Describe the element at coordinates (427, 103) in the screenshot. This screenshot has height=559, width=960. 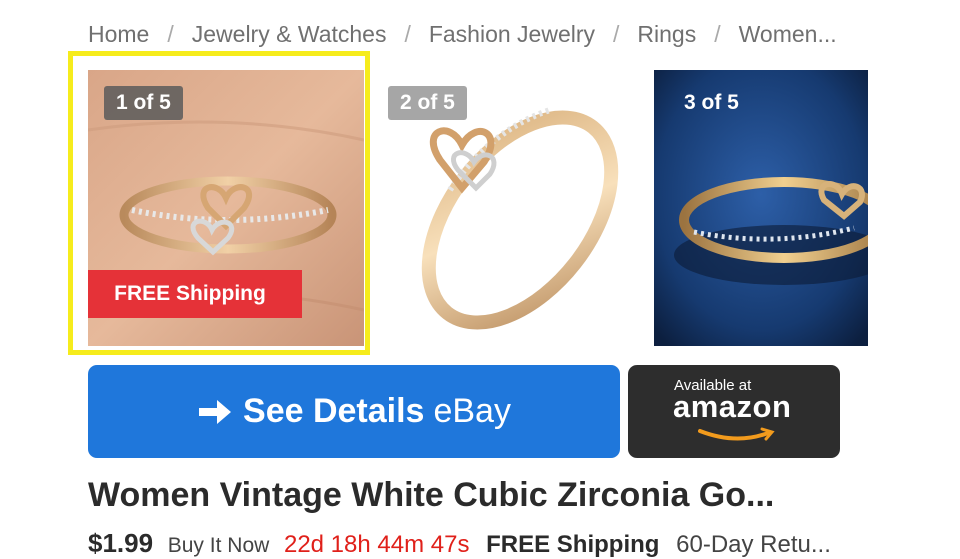
I see `image-counter-badge: 2 of 5` at that location.